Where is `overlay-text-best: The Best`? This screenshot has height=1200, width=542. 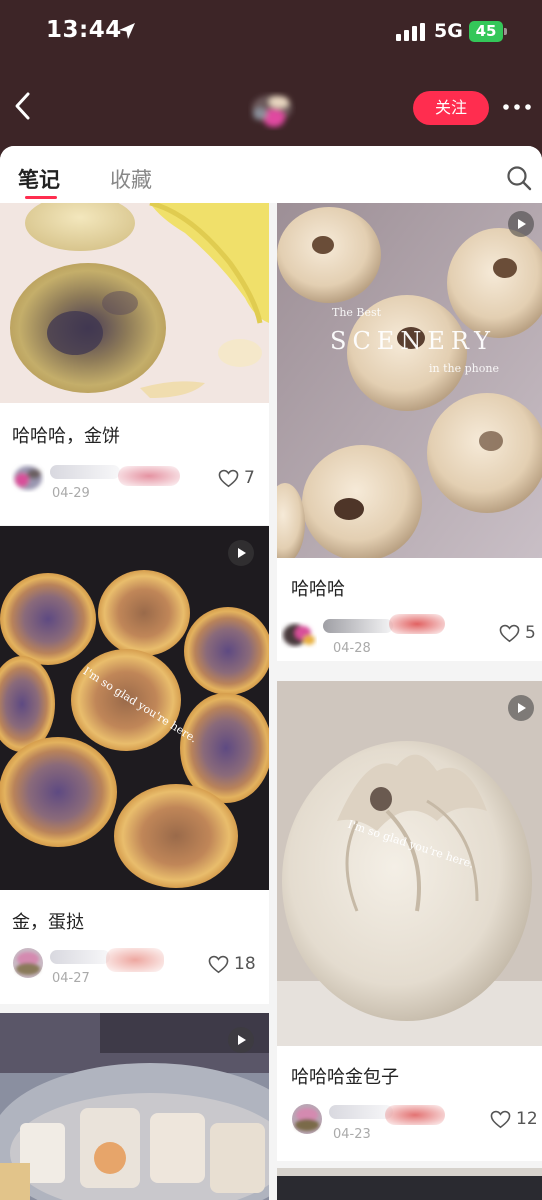 overlay-text-best: The Best is located at coordinates (357, 312).